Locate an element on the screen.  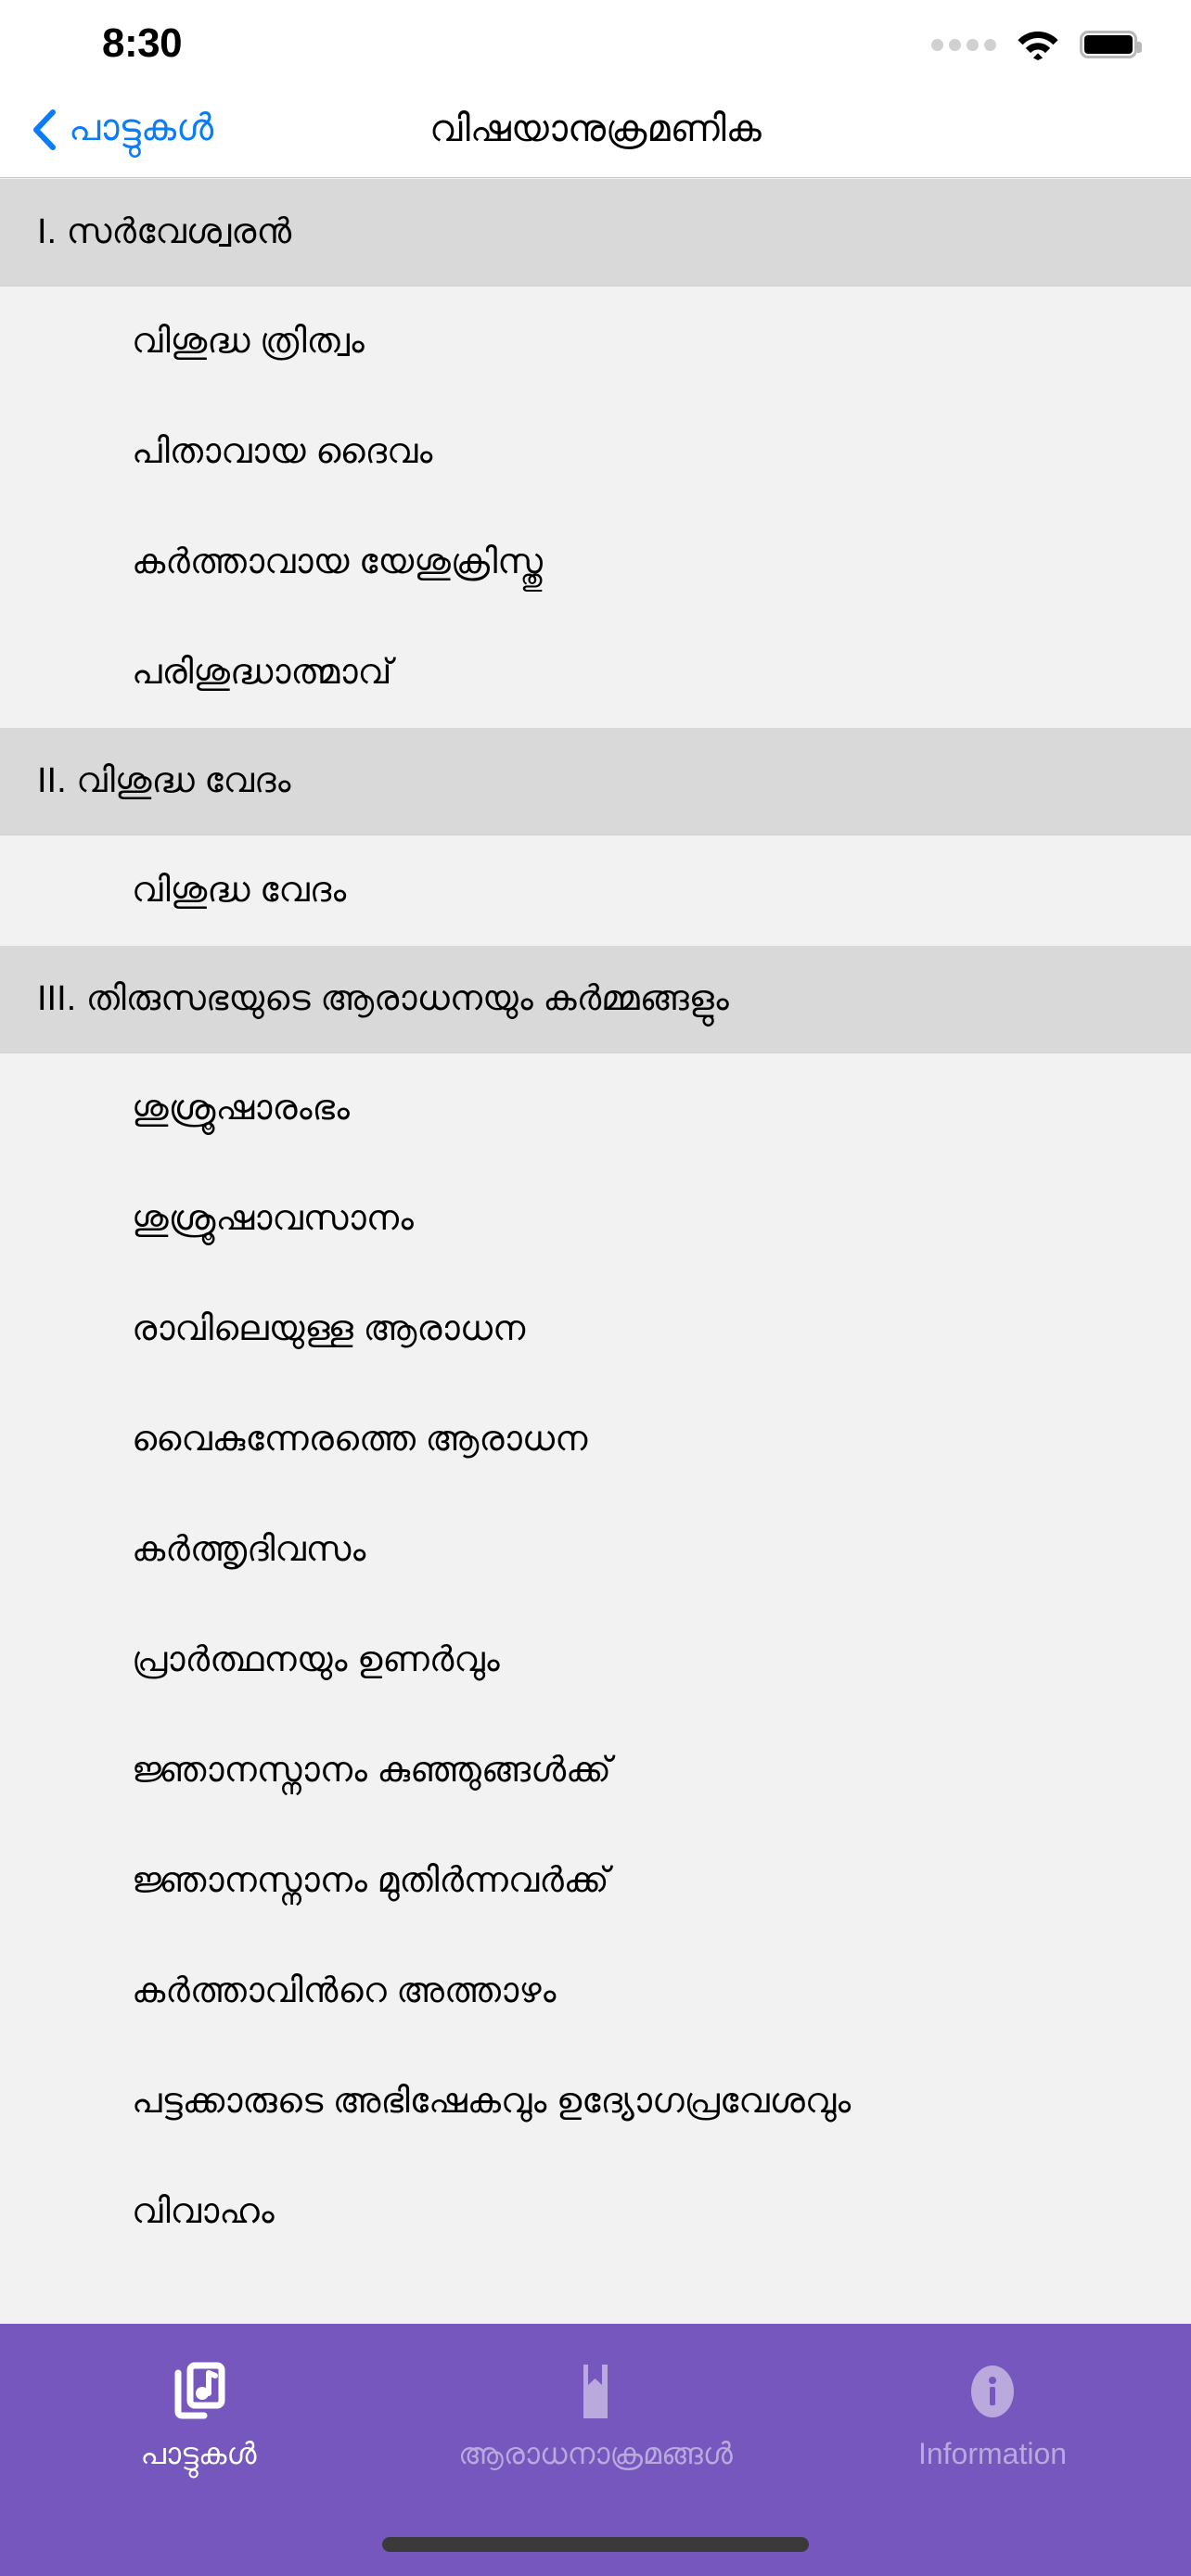
signal-dots-icon is located at coordinates (963, 45).